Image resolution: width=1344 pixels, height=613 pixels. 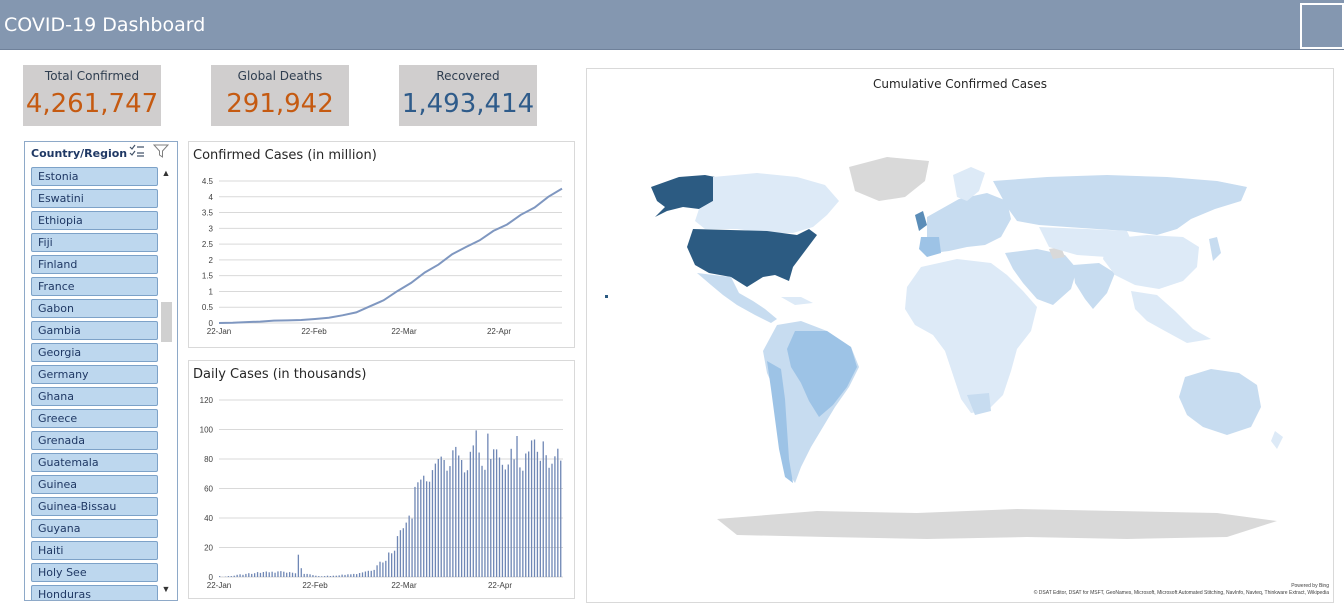 What do you see at coordinates (94, 198) in the screenshot?
I see `slicer-item: Eswatini` at bounding box center [94, 198].